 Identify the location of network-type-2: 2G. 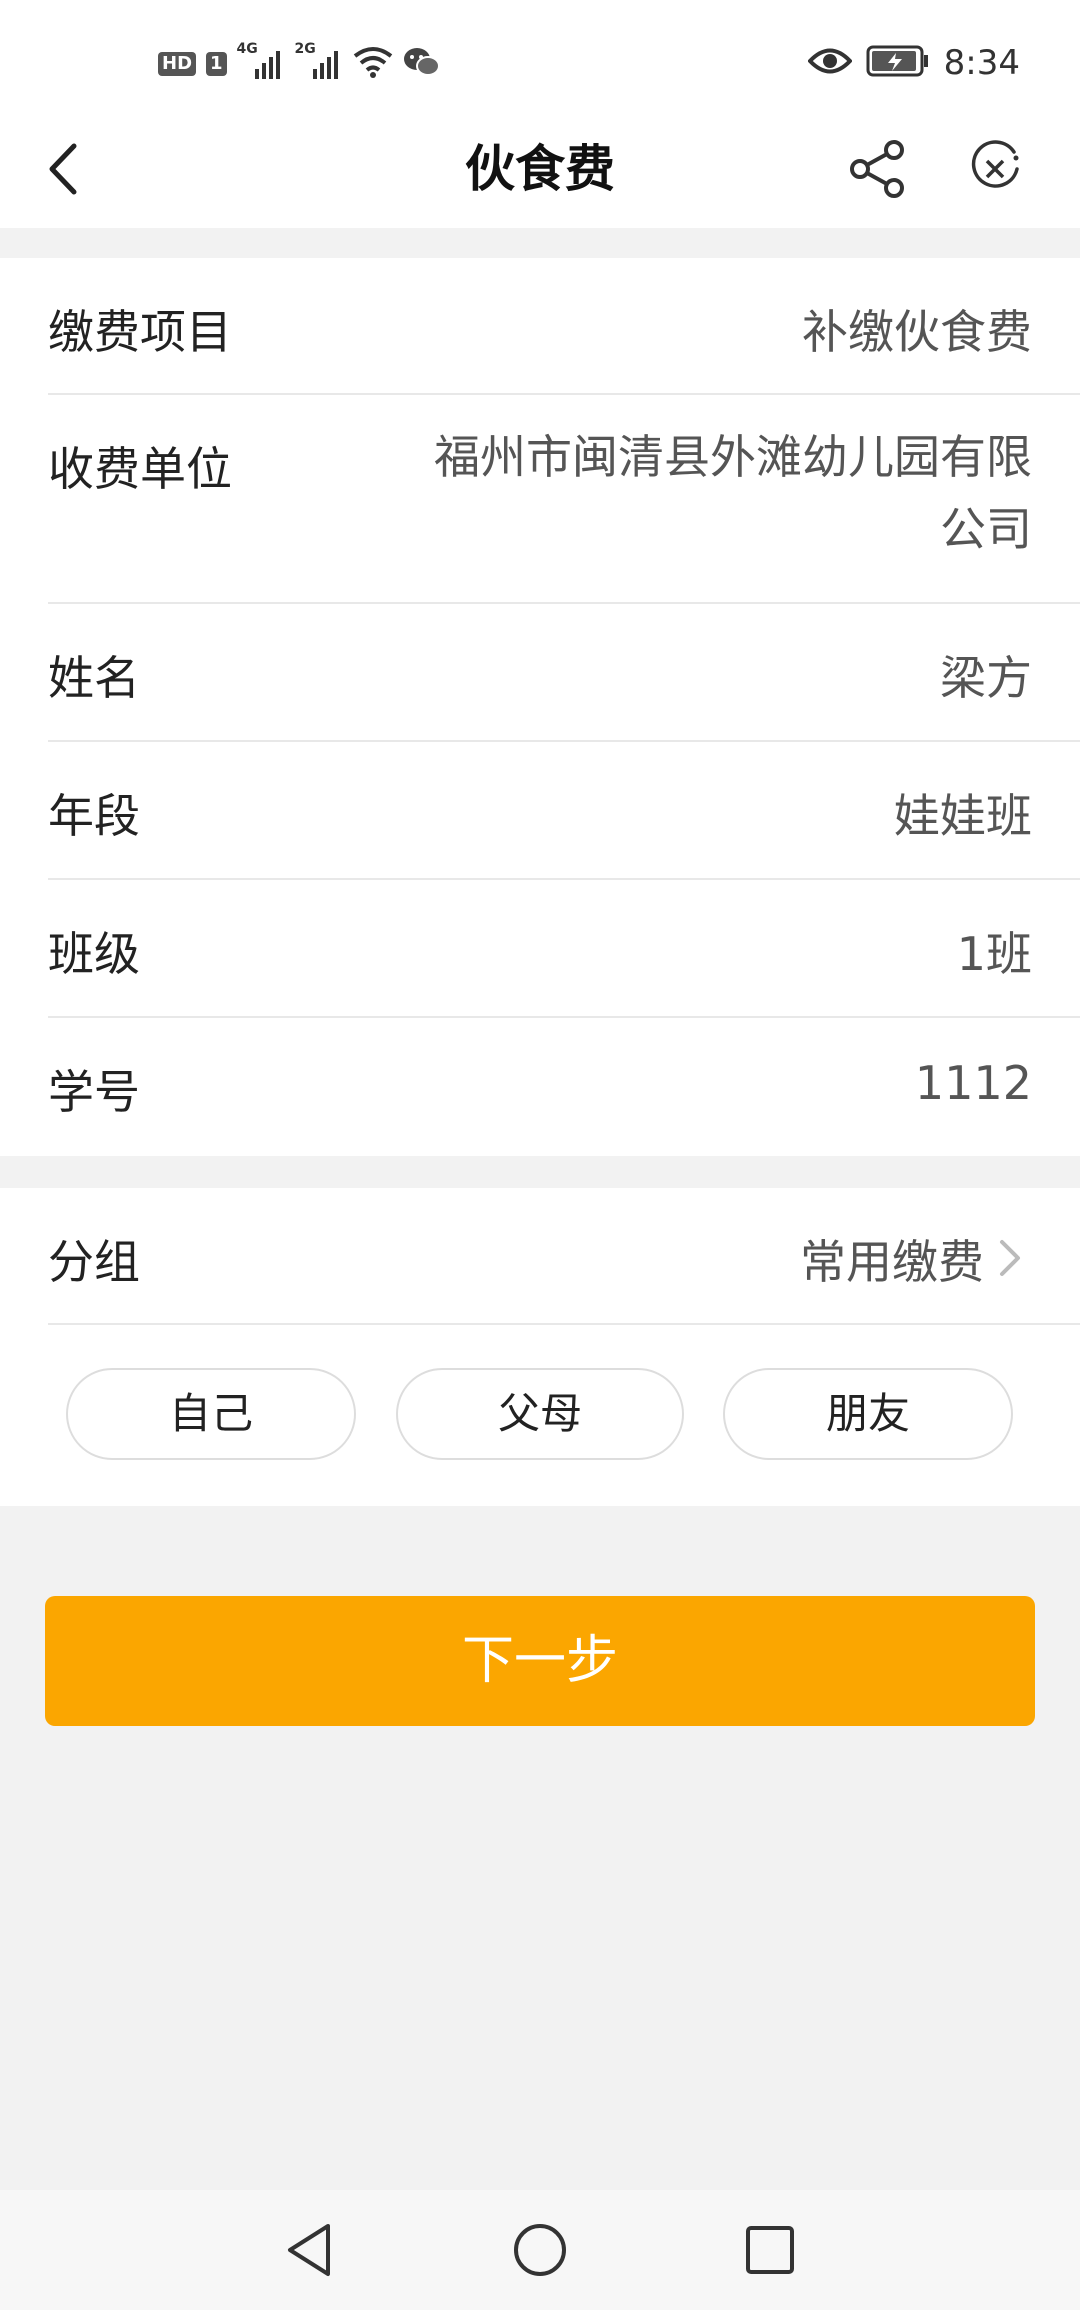
(305, 49).